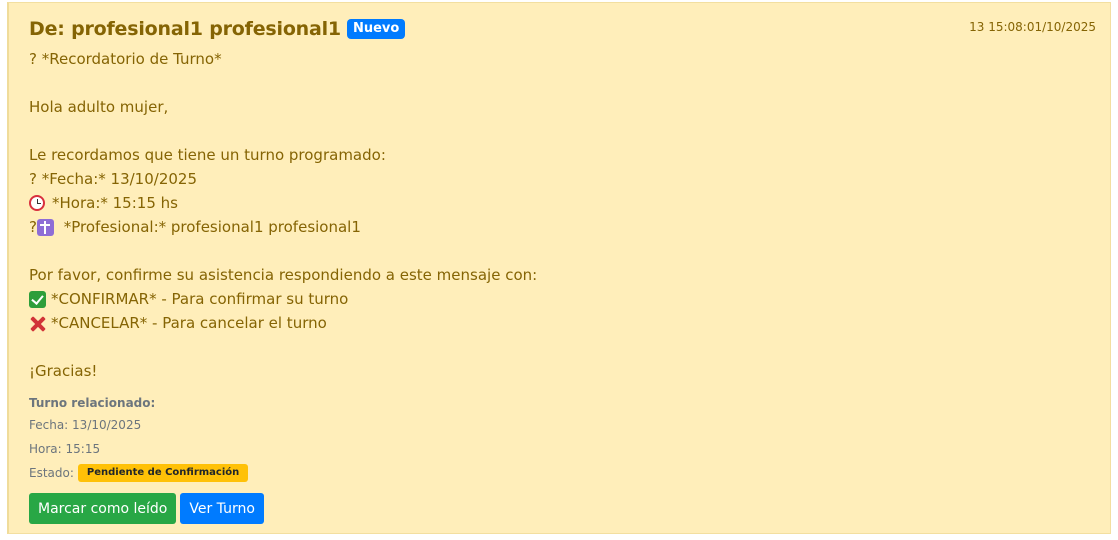  Describe the element at coordinates (185, 29) in the screenshot. I see `sender-label: De: profesional1 profesional1` at that location.